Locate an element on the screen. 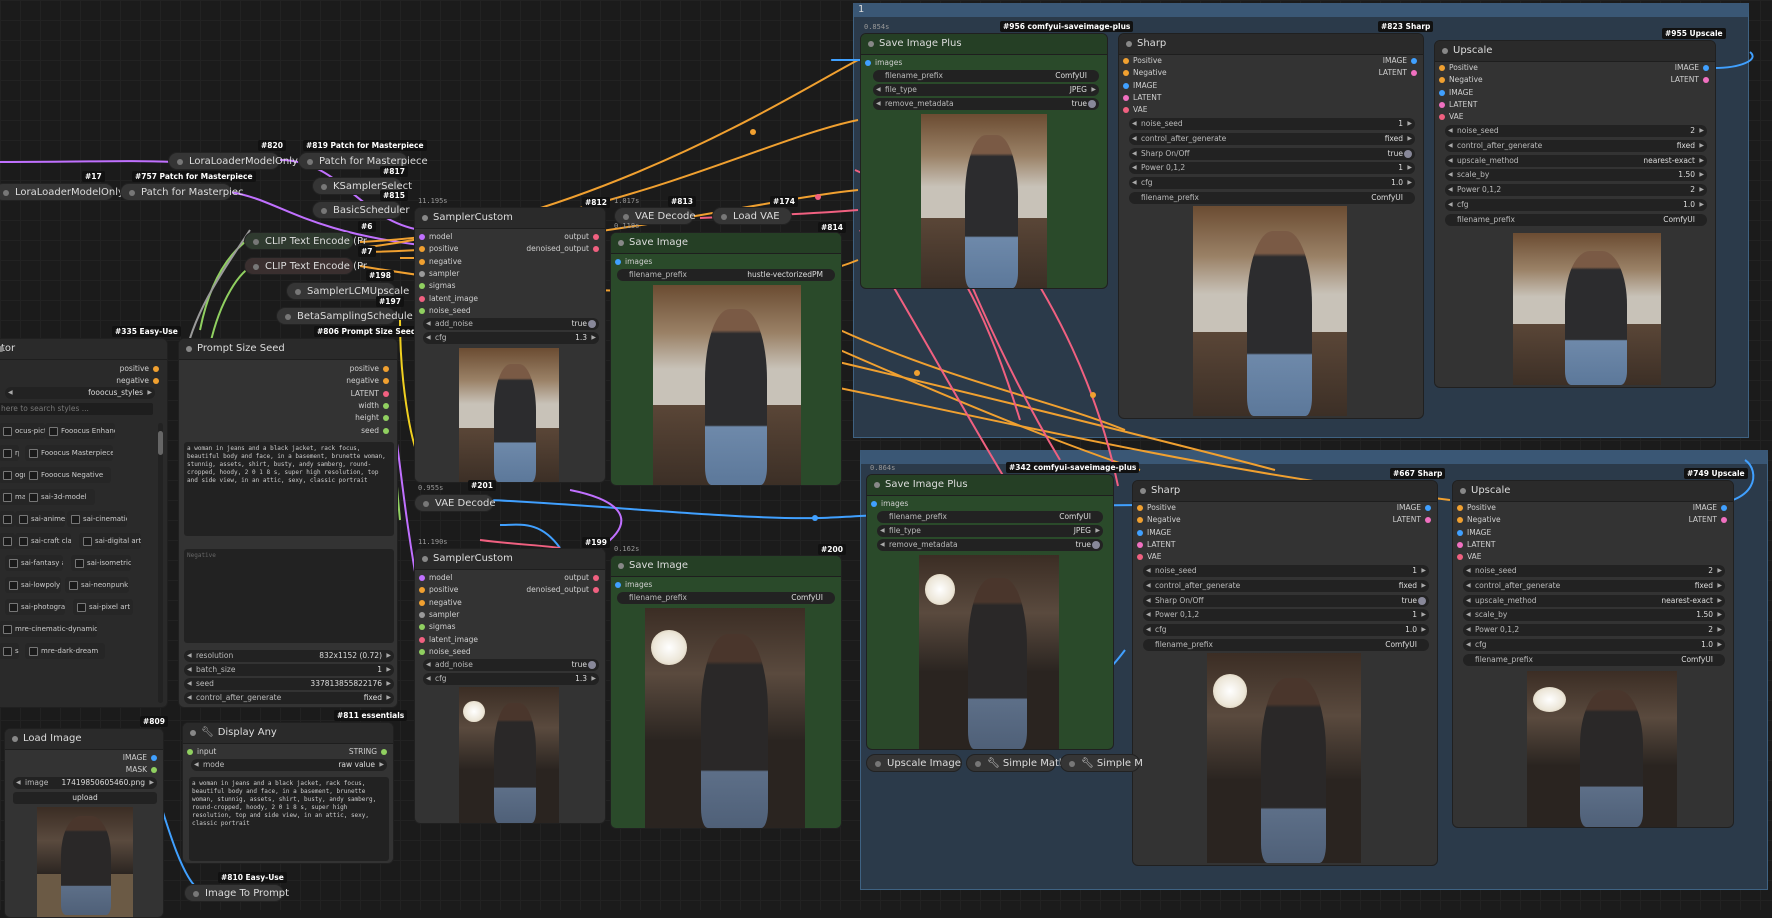 The image size is (1772, 918). add-noise-toggle-2: add_noisetrue is located at coordinates (511, 665).